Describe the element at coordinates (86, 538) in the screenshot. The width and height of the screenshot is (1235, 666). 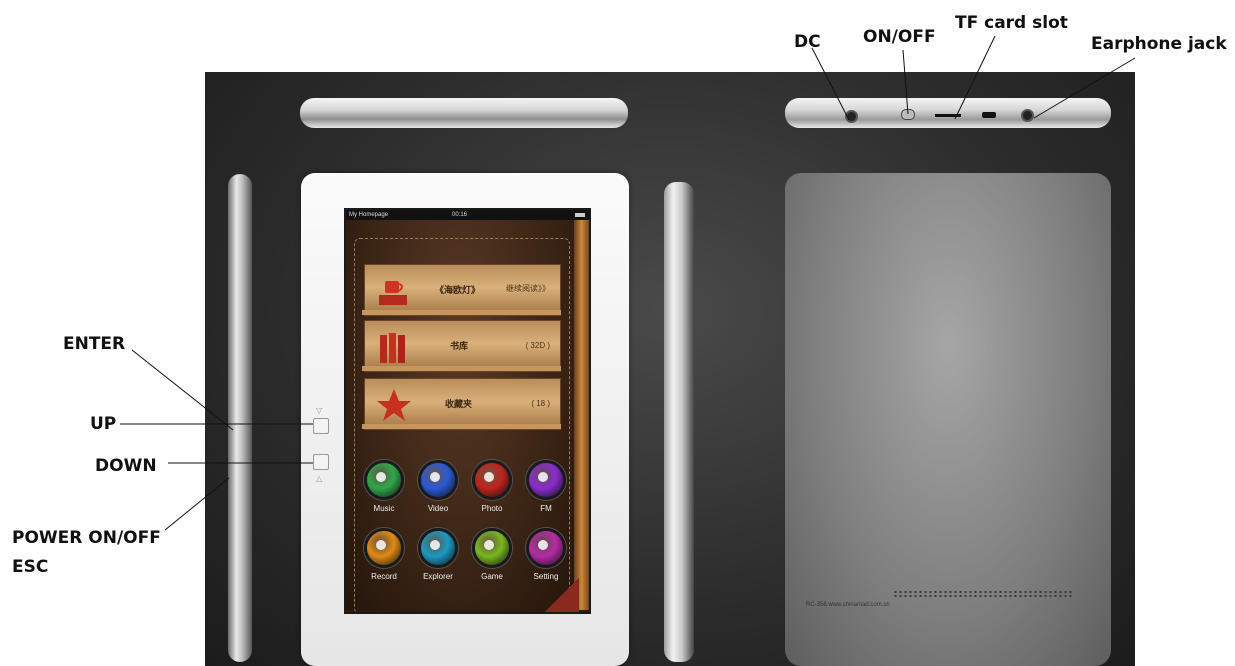
I see `label-power-on-off: POWER ON/OFF` at that location.